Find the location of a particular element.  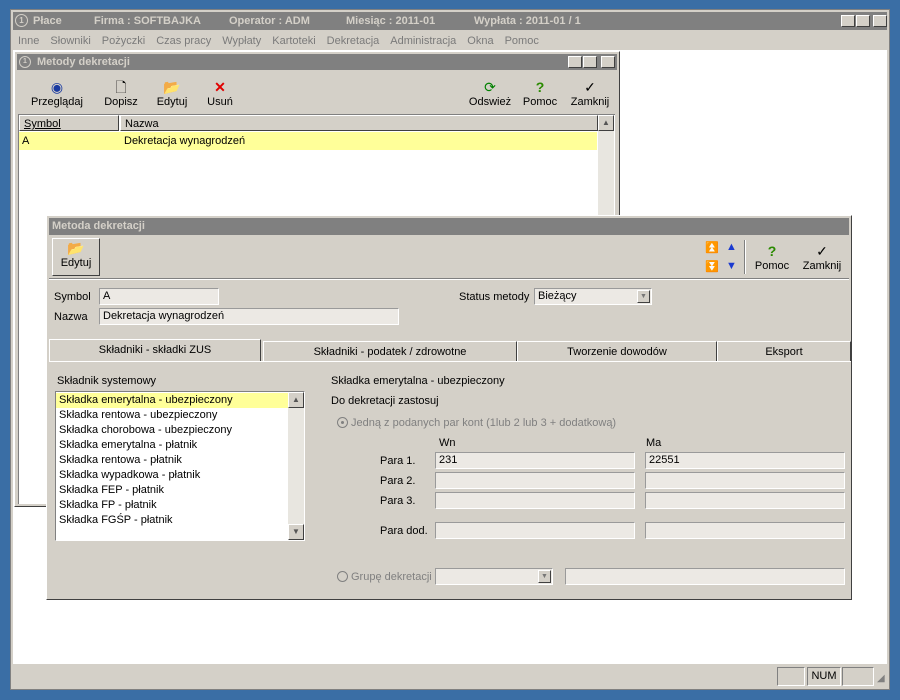

app-title: Płace is located at coordinates (47, 21).